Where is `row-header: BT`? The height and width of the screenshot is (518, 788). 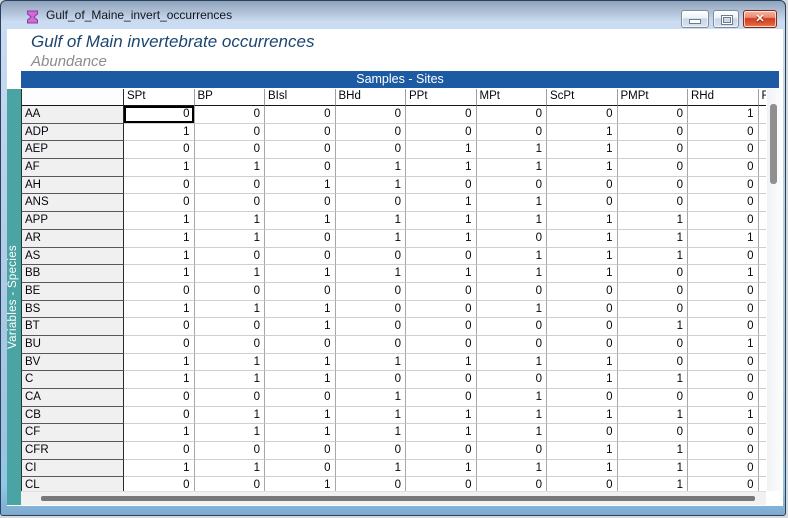 row-header: BT is located at coordinates (72, 327).